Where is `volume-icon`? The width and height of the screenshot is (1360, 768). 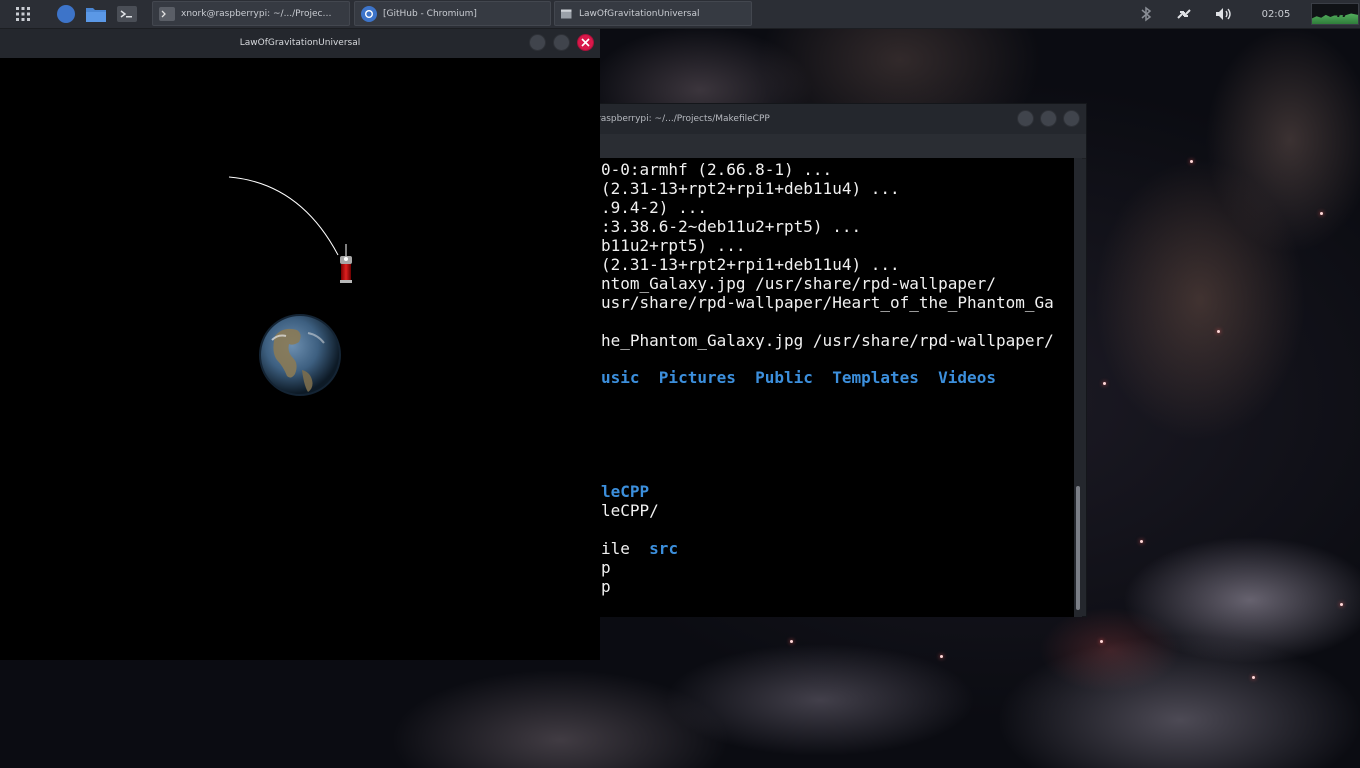
volume-icon is located at coordinates (1223, 14).